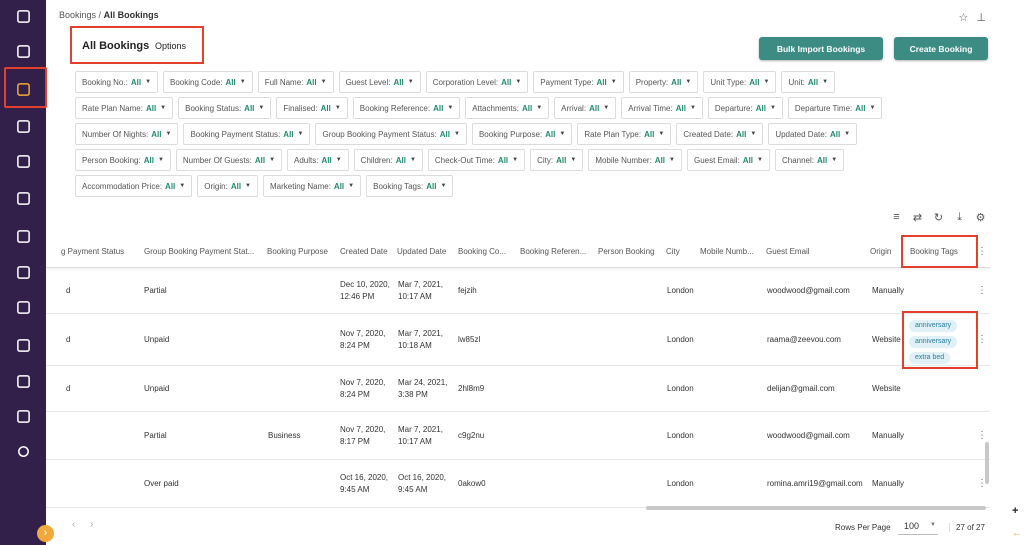  What do you see at coordinates (124, 108) in the screenshot?
I see `filter-chip: Rate Plan Name: All ▼` at bounding box center [124, 108].